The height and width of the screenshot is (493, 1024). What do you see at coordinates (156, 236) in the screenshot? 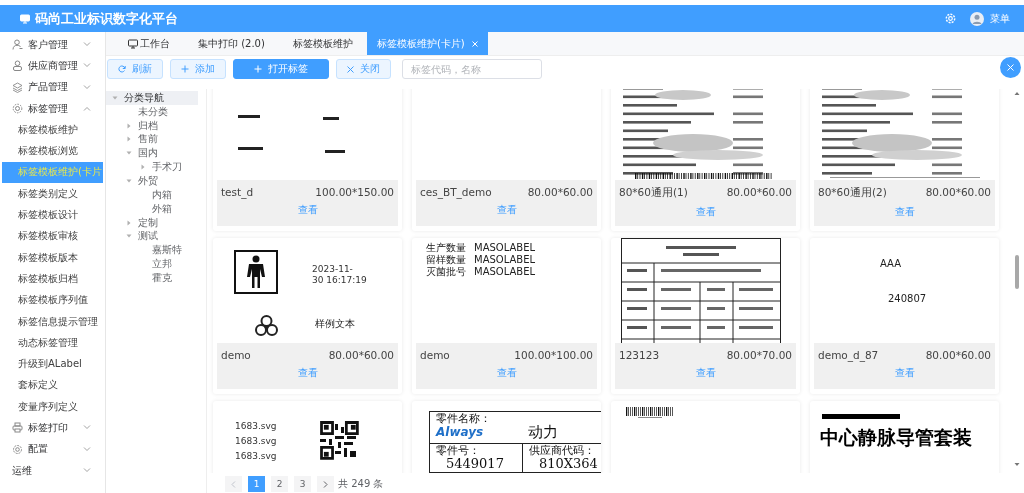
I see `tree-node: 测试` at bounding box center [156, 236].